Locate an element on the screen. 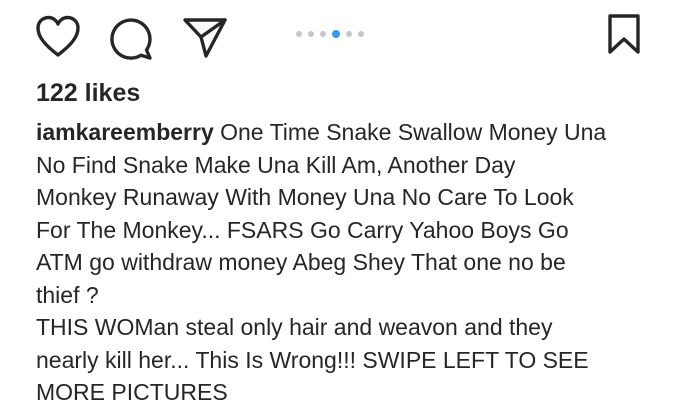 The height and width of the screenshot is (418, 686). heart-icon is located at coordinates (58, 37).